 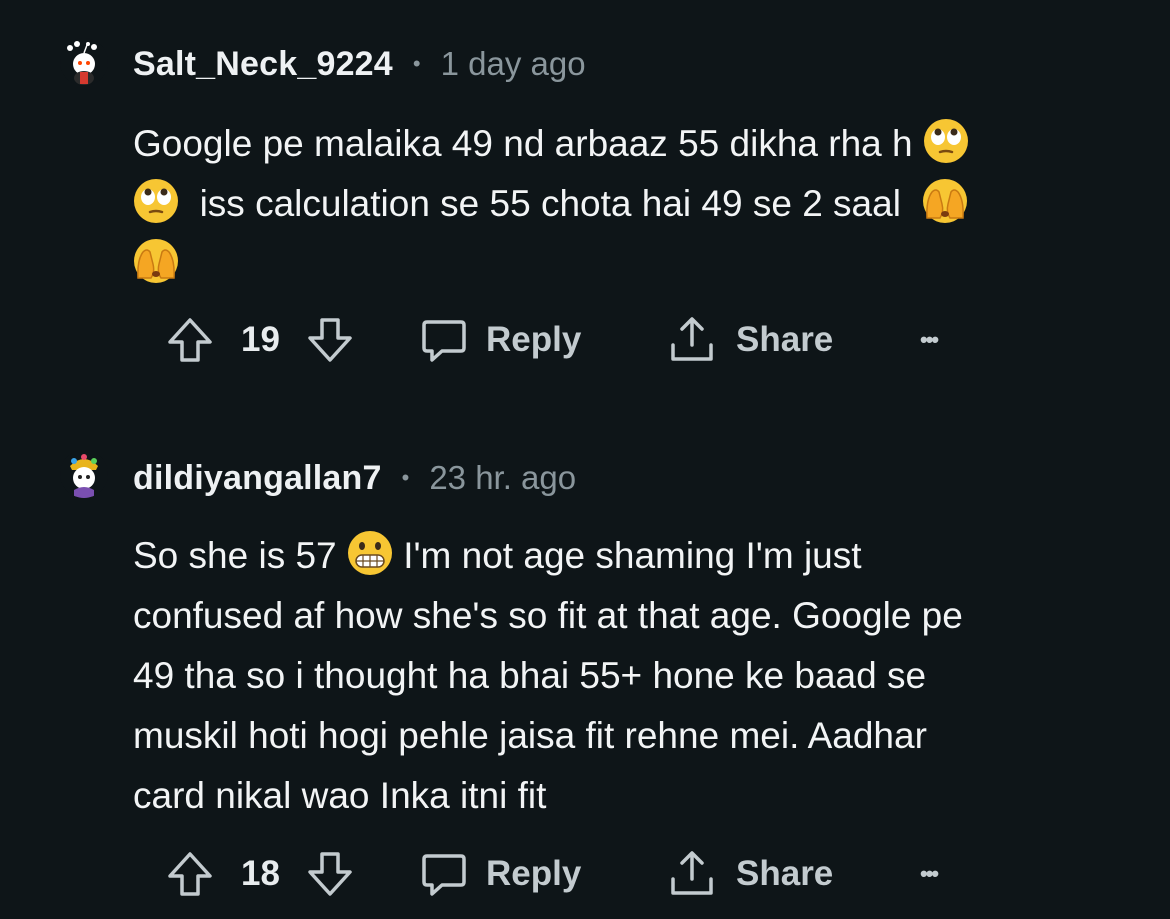 I want to click on vote-score: 18, so click(x=260, y=873).